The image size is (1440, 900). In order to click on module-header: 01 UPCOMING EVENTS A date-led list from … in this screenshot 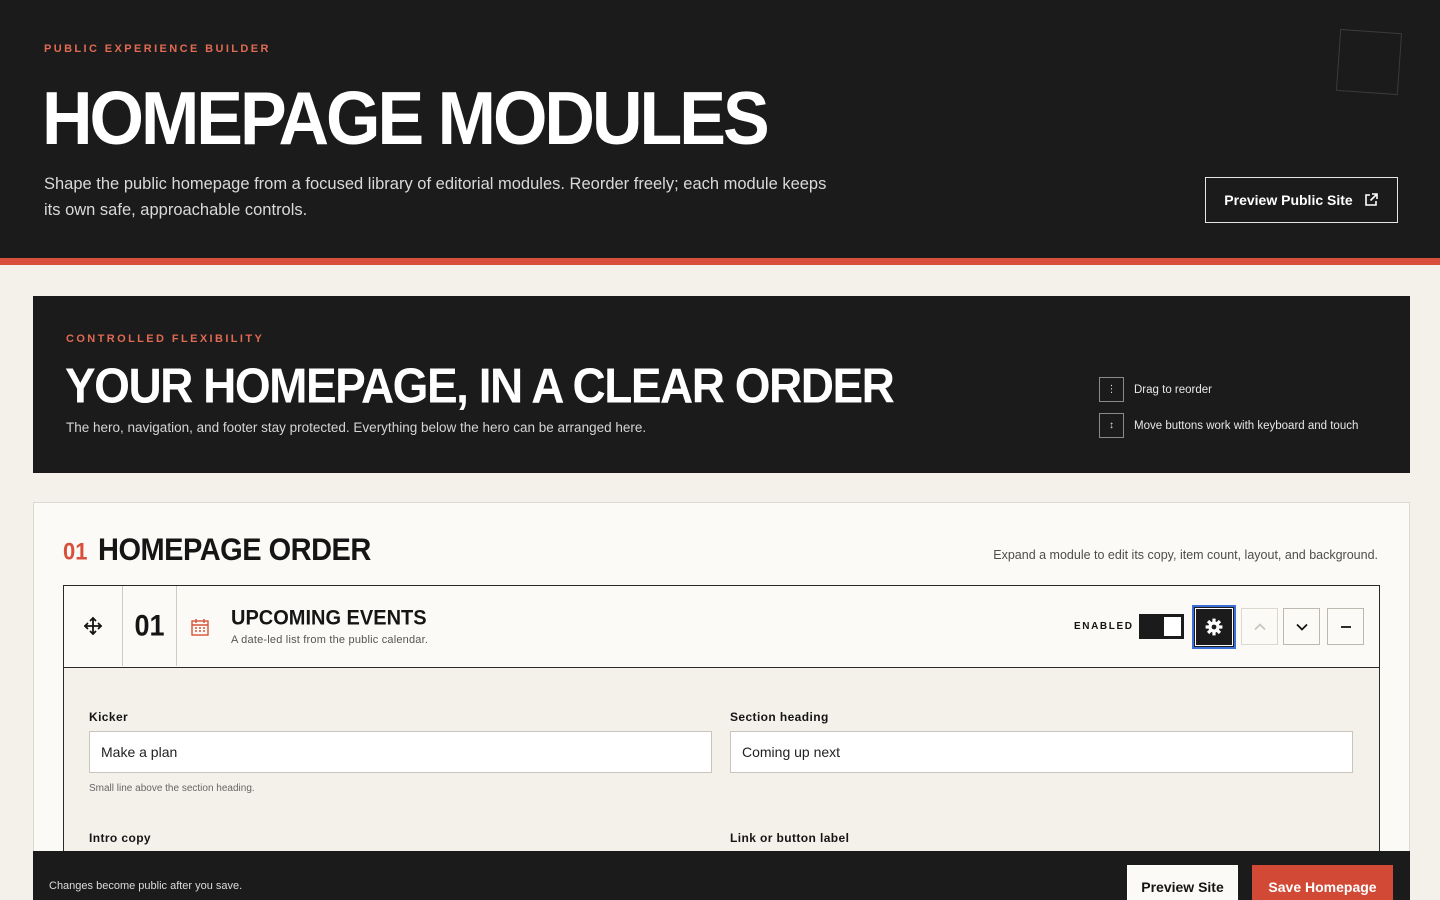, I will do `click(721, 627)`.